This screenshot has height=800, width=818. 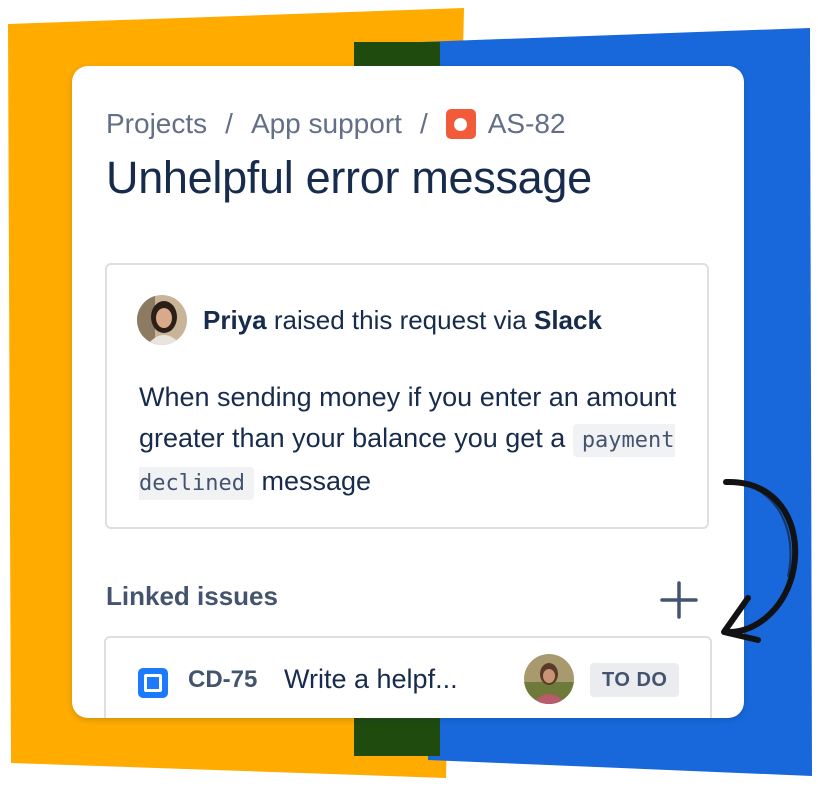 I want to click on requester-row: Priya raised this request via Slack, so click(x=369, y=320).